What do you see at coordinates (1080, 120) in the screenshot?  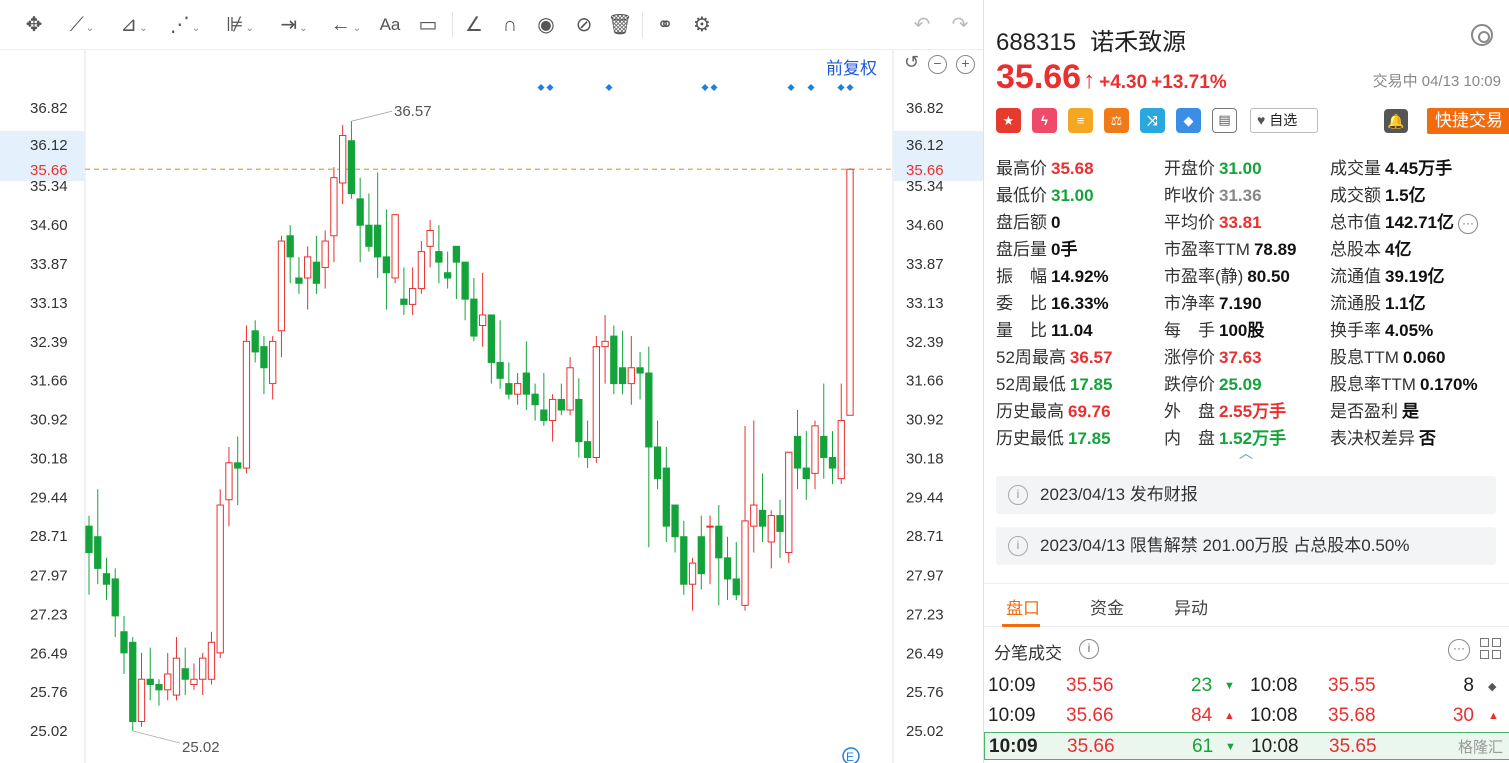 I see `coins-icon: ≡` at bounding box center [1080, 120].